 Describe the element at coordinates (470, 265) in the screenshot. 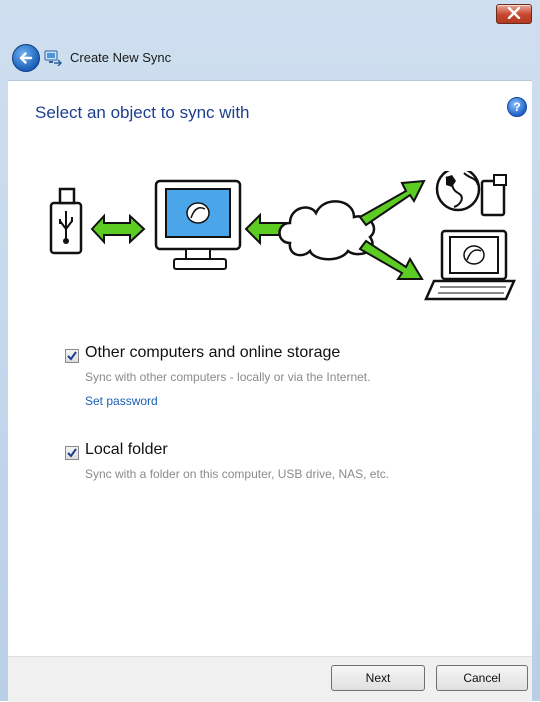

I see `laptop-icon` at that location.